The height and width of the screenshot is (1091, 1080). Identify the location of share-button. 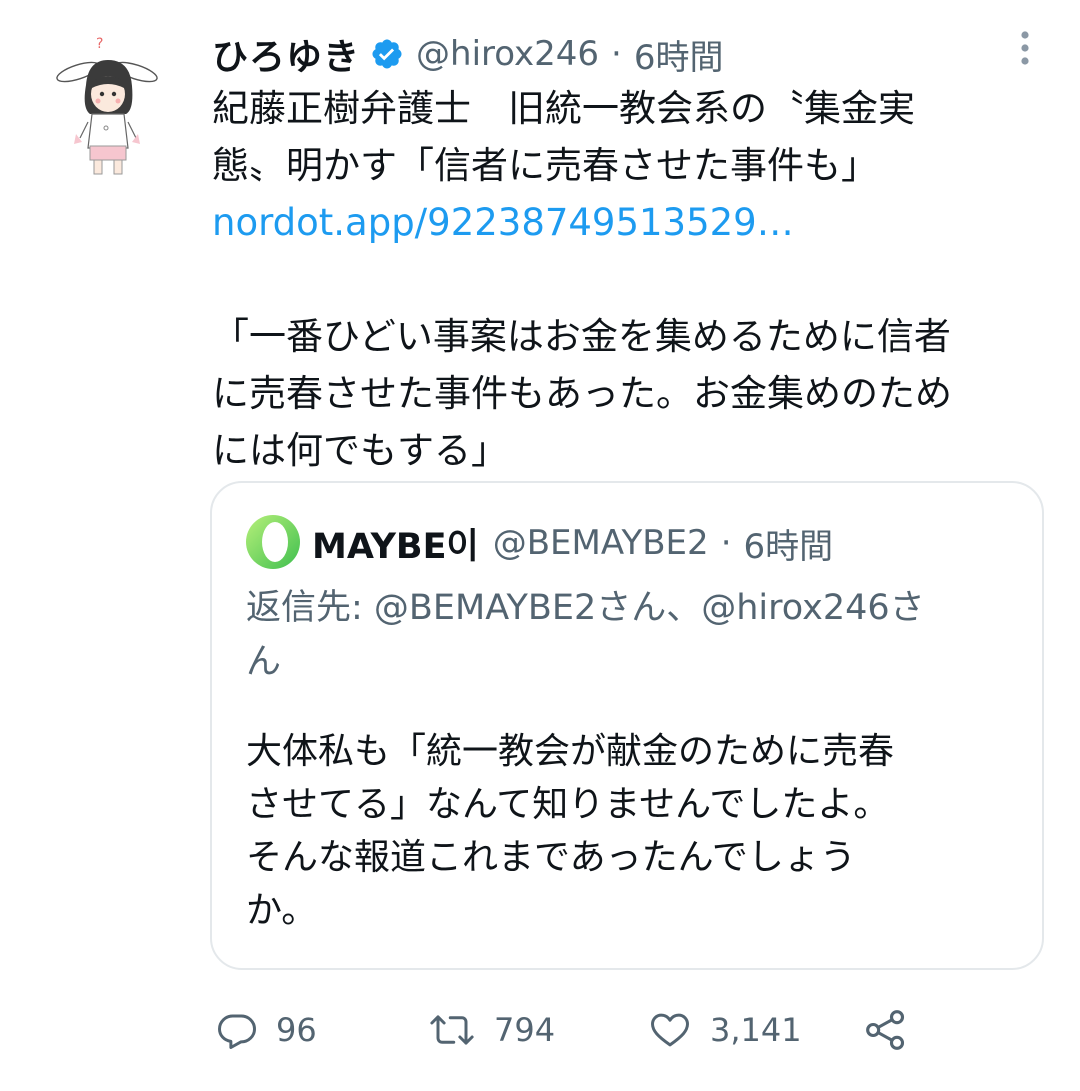
(886, 1030).